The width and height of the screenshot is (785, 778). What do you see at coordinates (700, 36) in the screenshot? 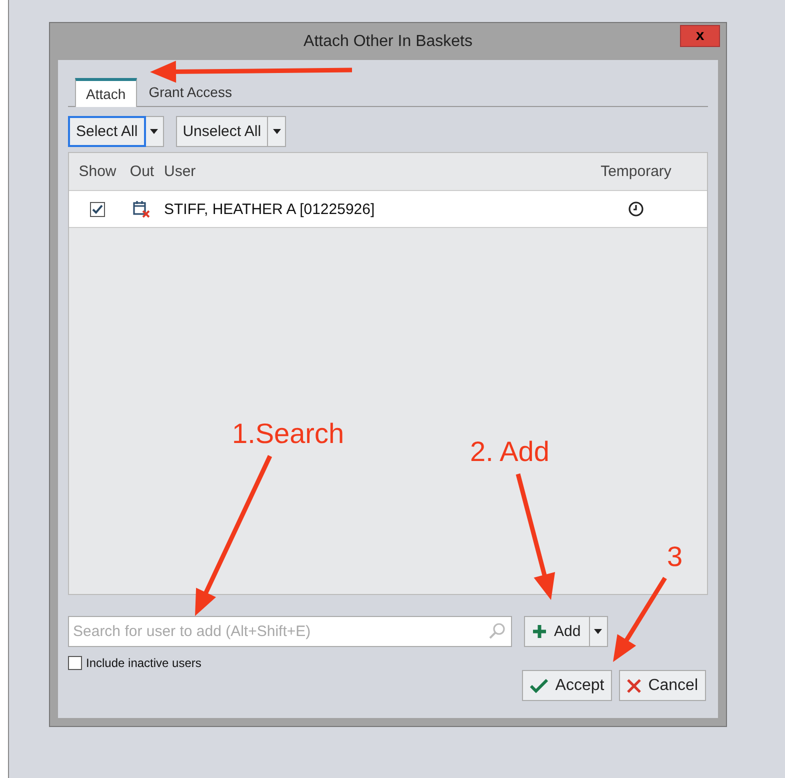
I see `close-button: x` at bounding box center [700, 36].